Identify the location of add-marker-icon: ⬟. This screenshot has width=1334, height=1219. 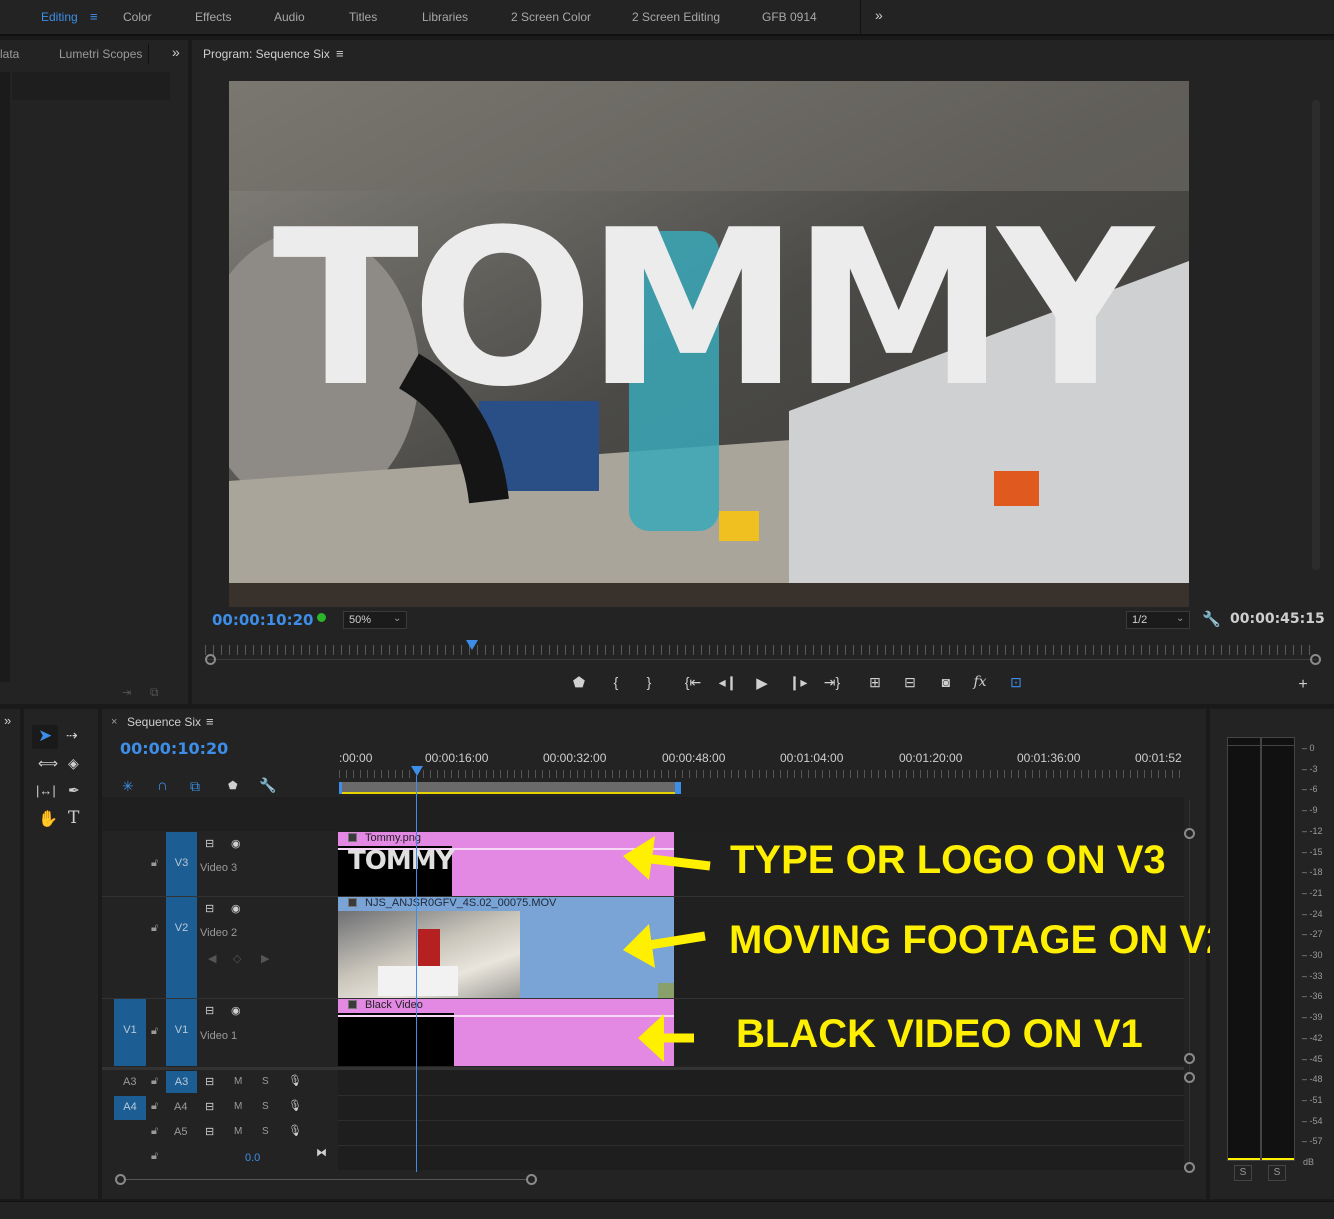
(233, 785).